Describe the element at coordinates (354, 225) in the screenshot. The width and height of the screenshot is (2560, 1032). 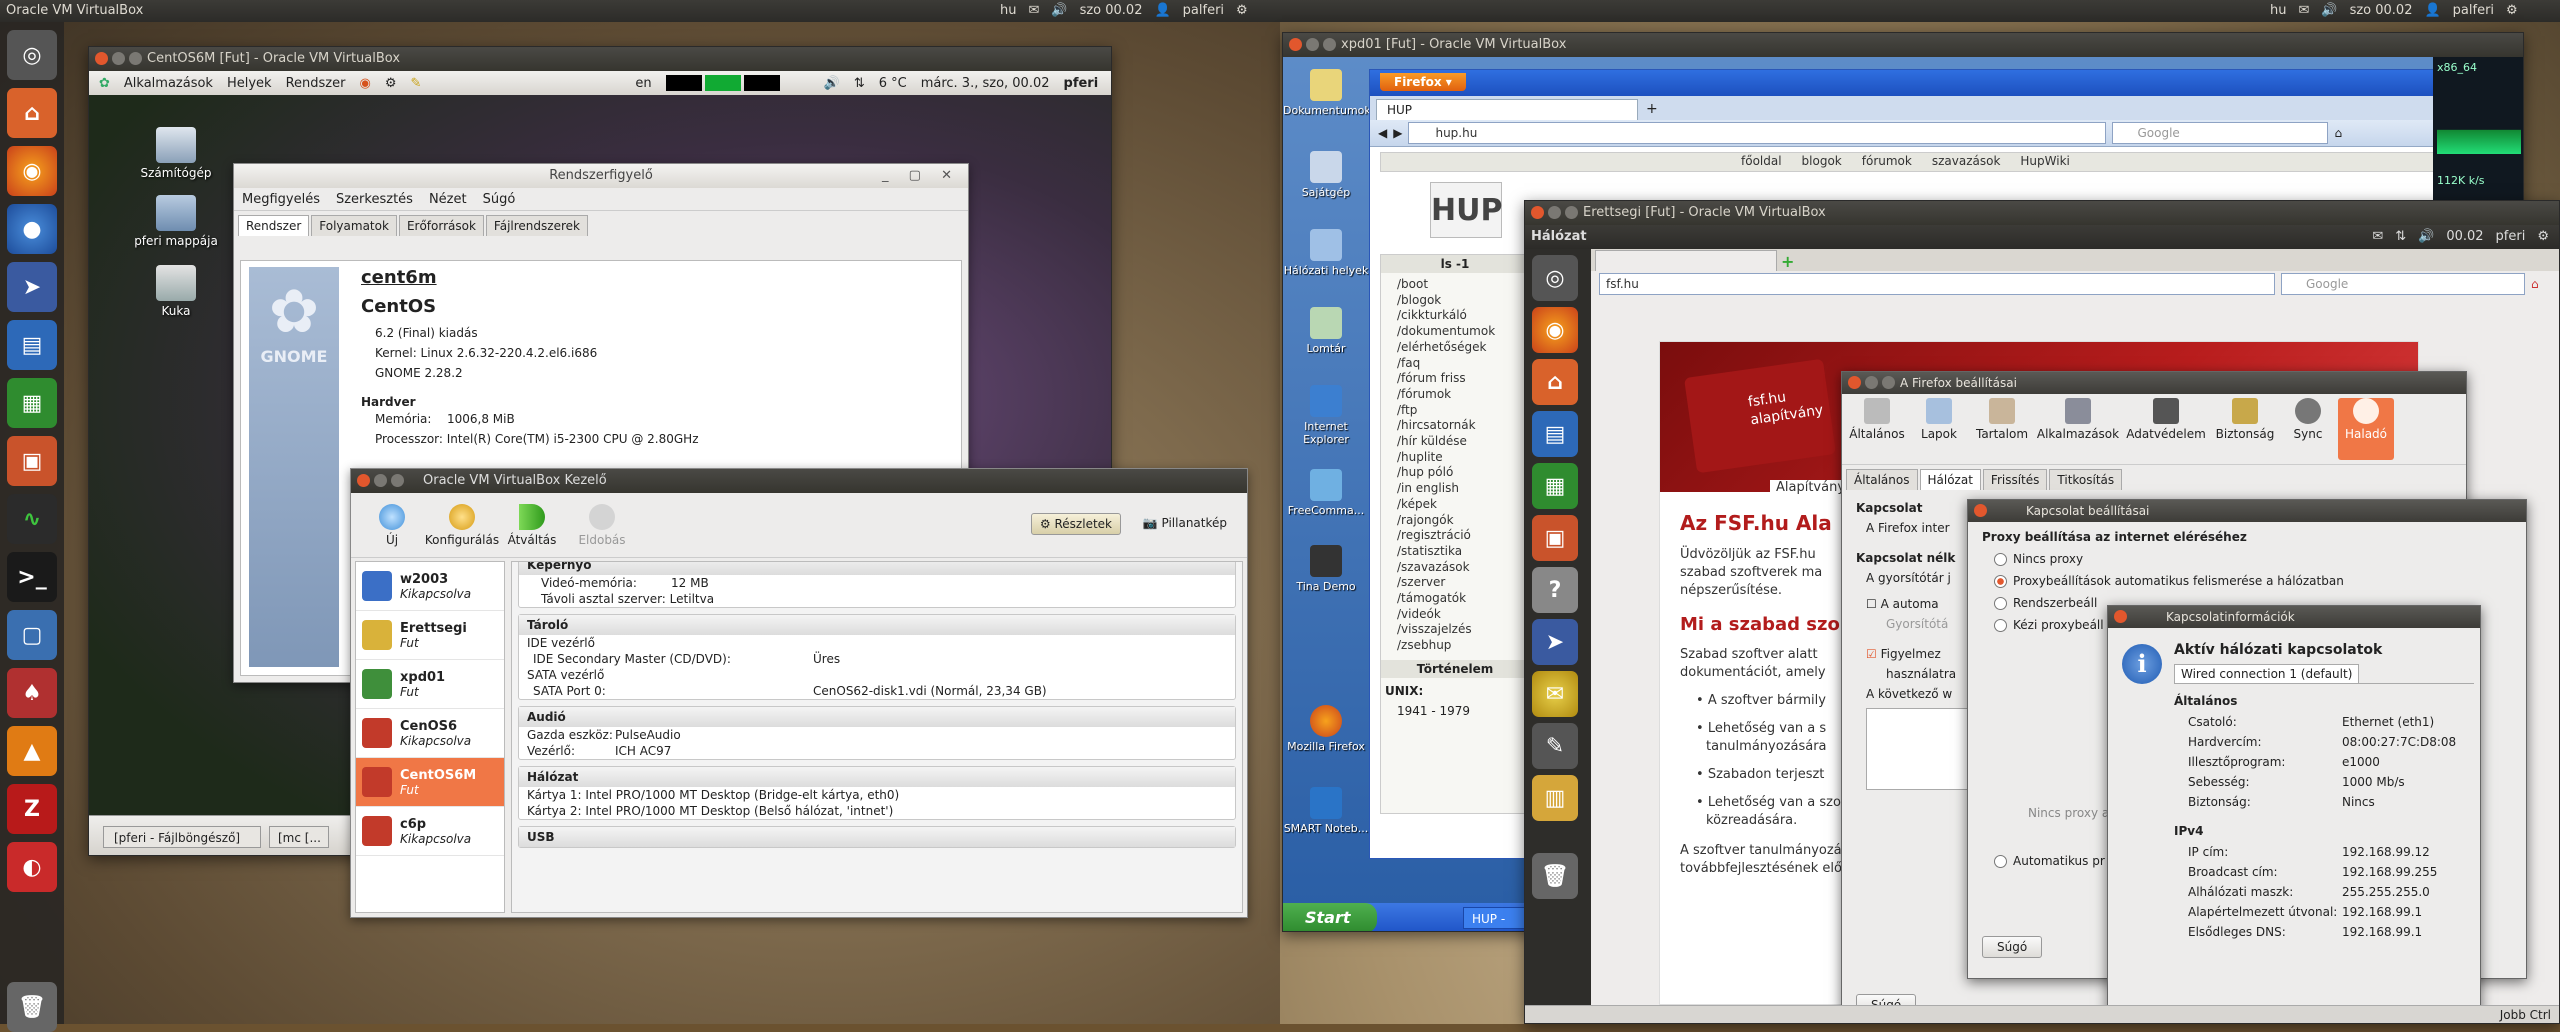
I see `tab-processes: Folyamatok` at that location.